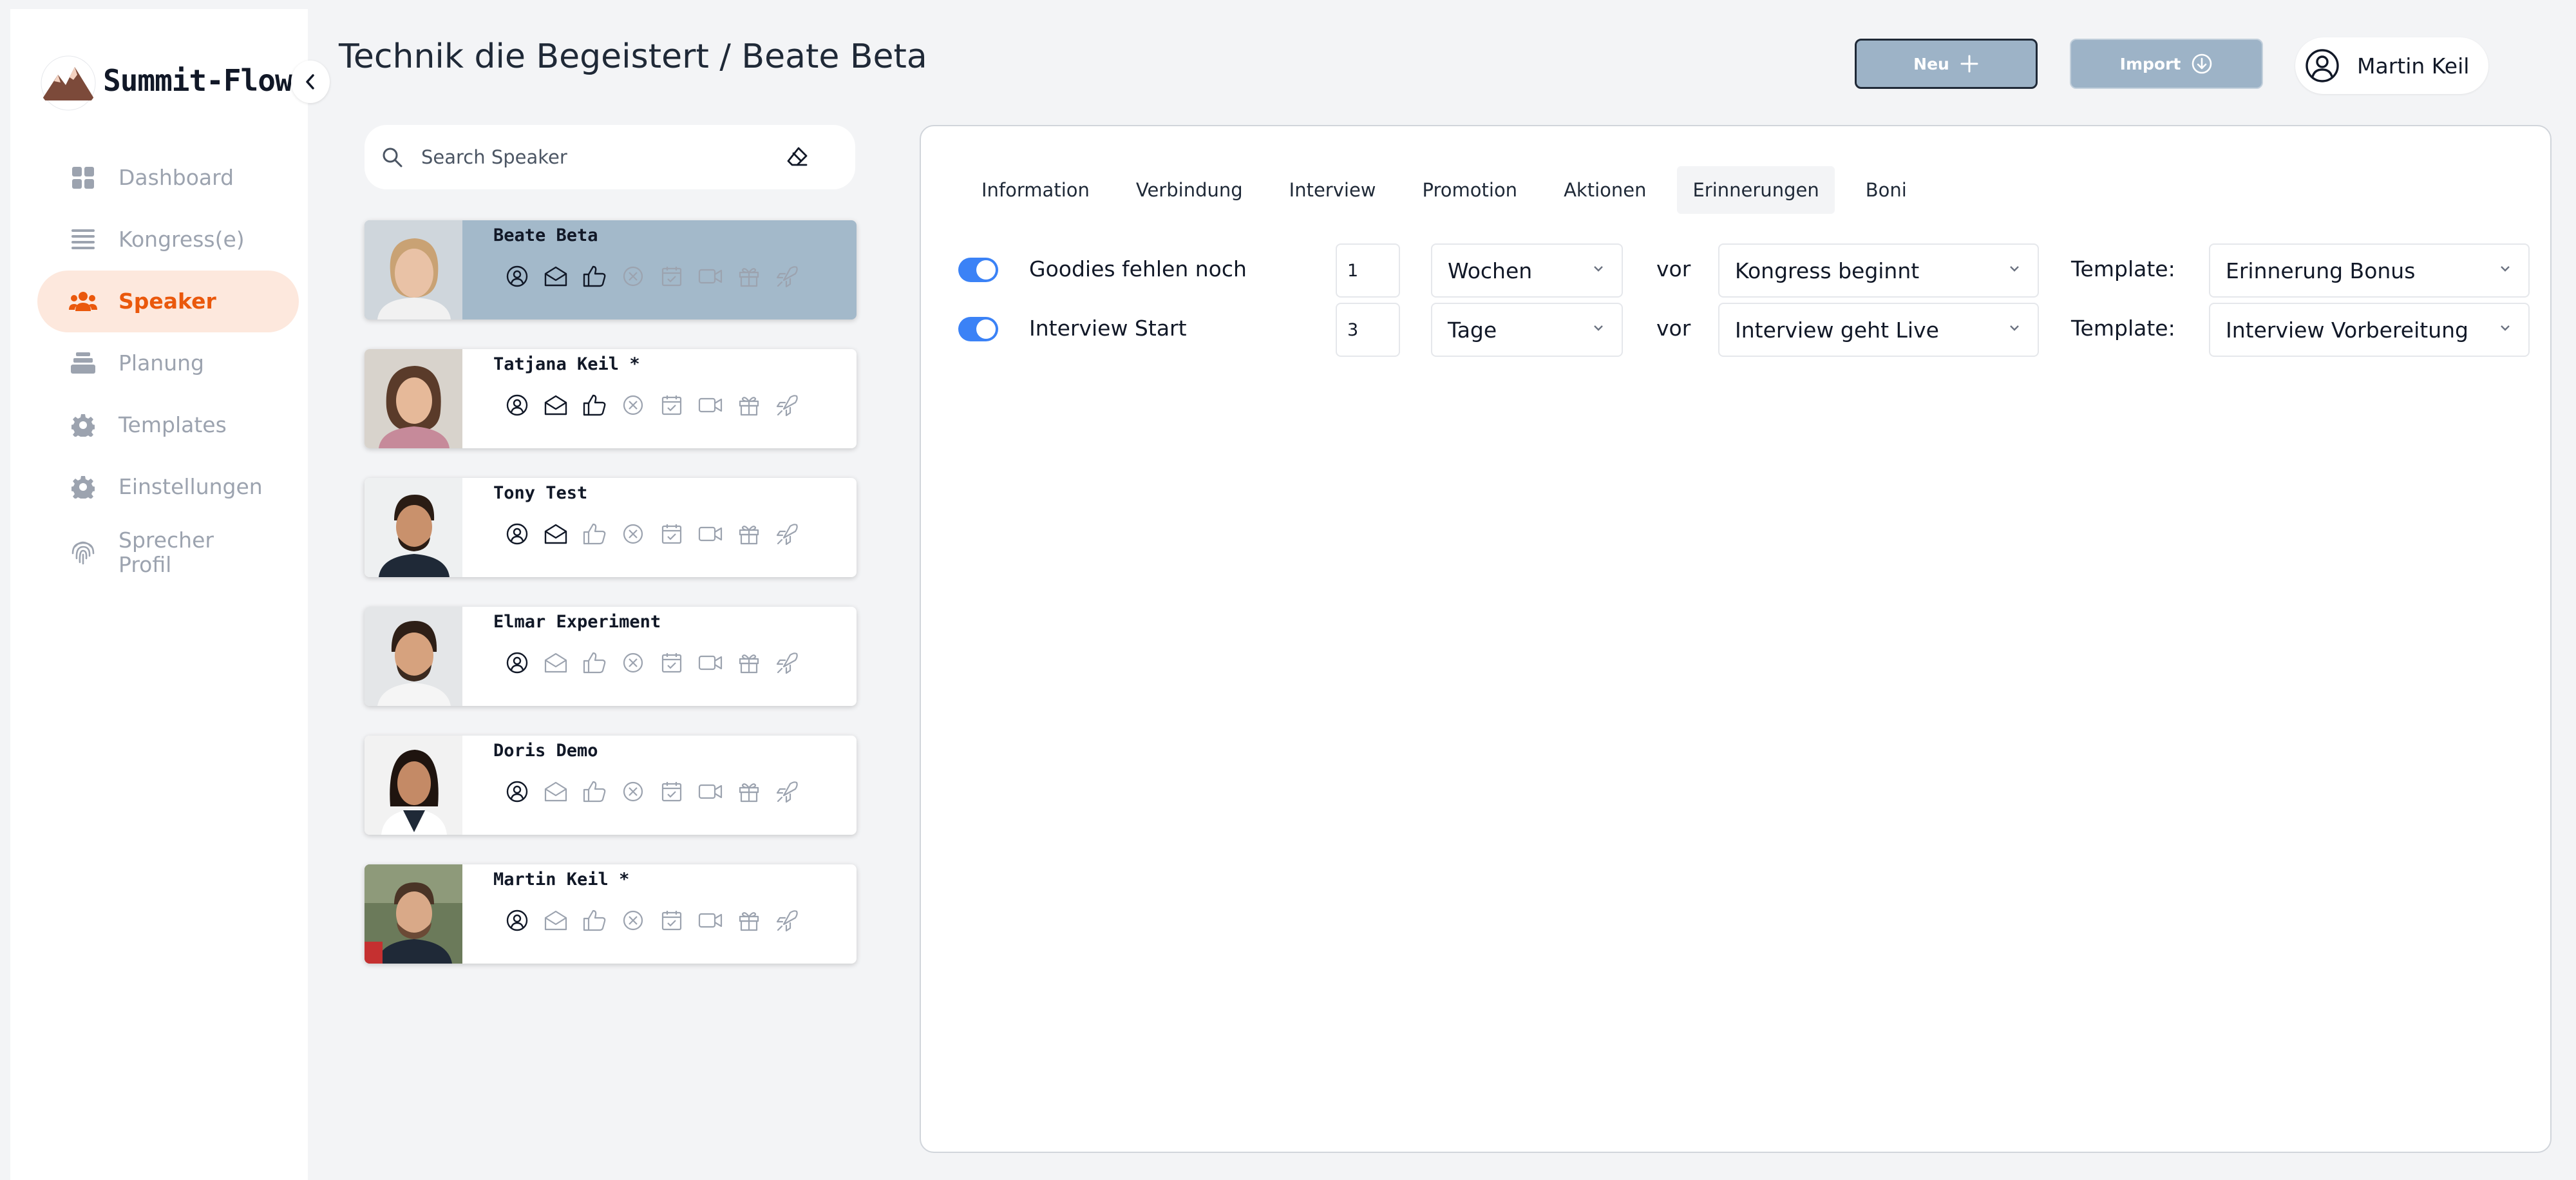 This screenshot has width=2576, height=1180. Describe the element at coordinates (611, 398) in the screenshot. I see `speaker-card: Tatjana Keil *` at that location.